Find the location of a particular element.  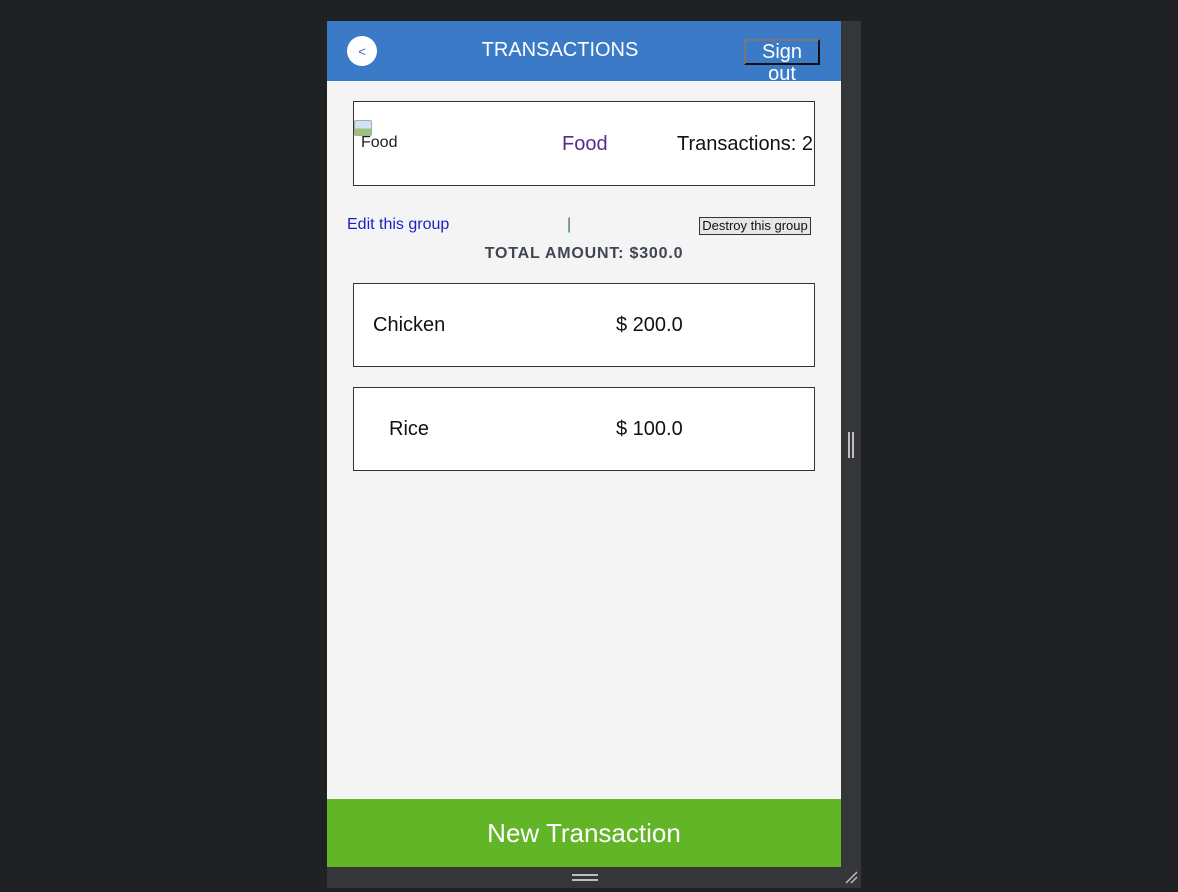

destroy-group-button: Destroy this group is located at coordinates (755, 226).